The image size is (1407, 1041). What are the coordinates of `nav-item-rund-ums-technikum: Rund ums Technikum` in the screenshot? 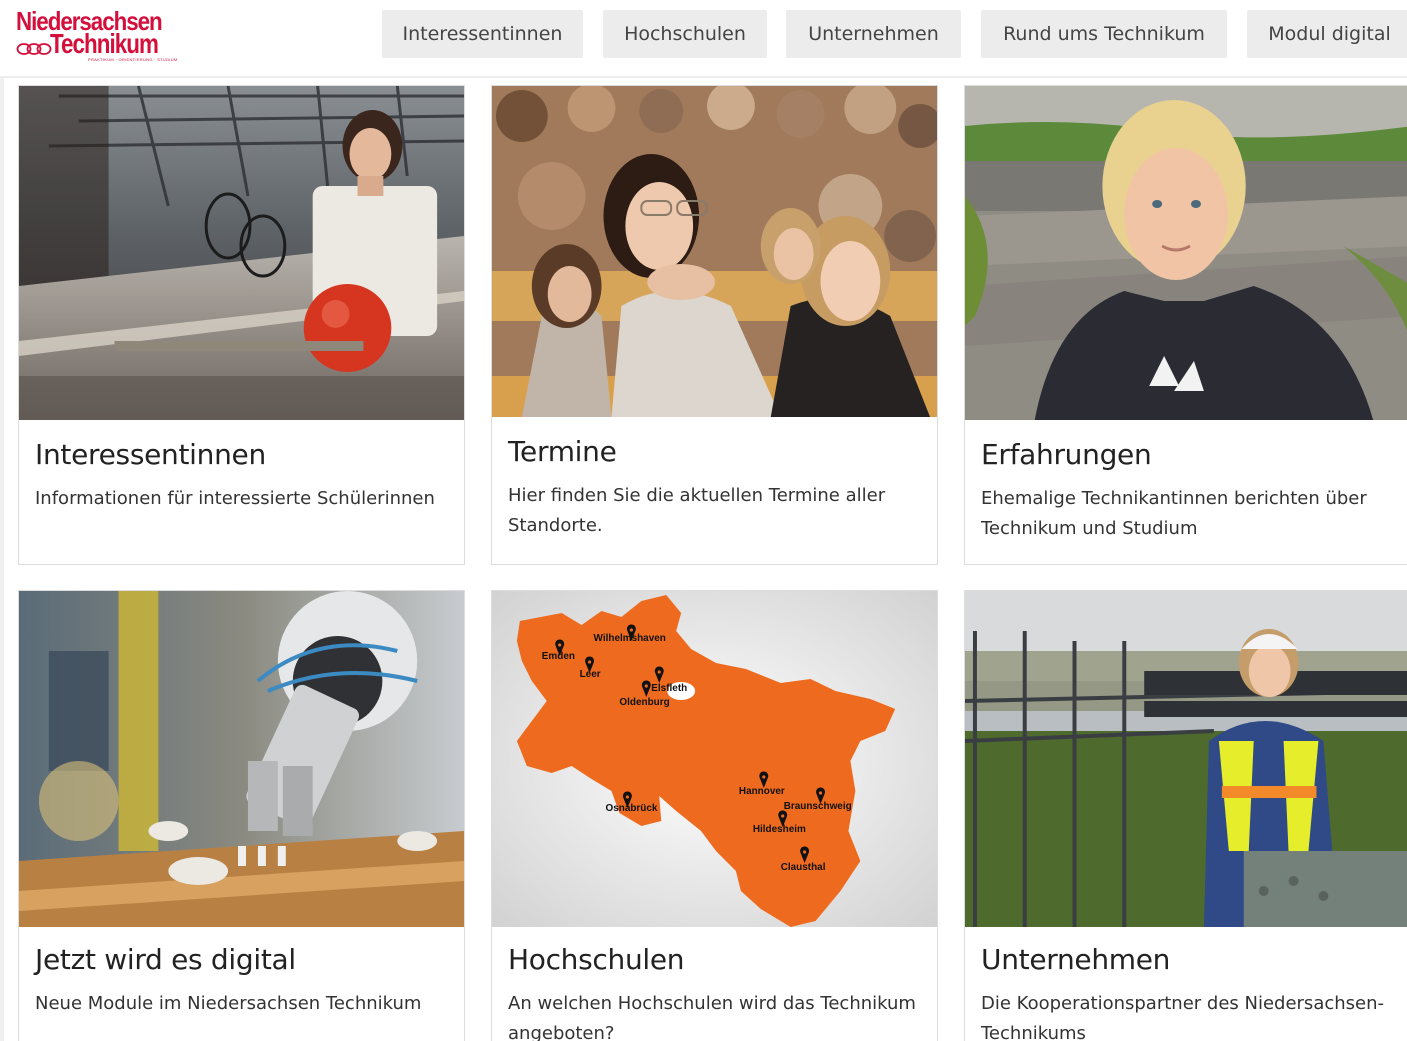 It's located at (1104, 34).